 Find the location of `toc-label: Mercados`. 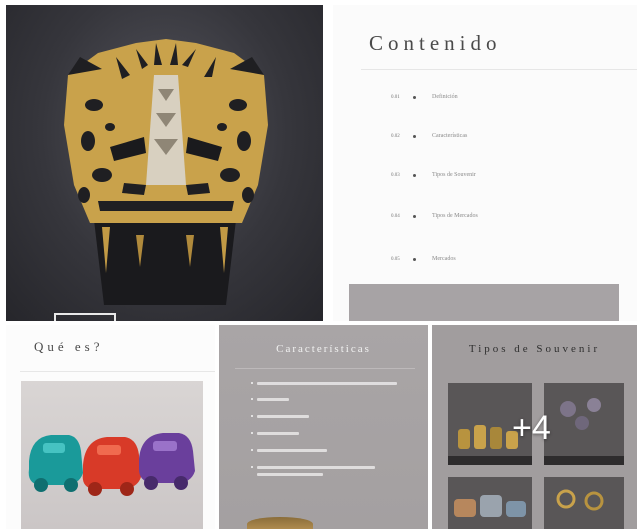

toc-label: Mercados is located at coordinates (444, 259).